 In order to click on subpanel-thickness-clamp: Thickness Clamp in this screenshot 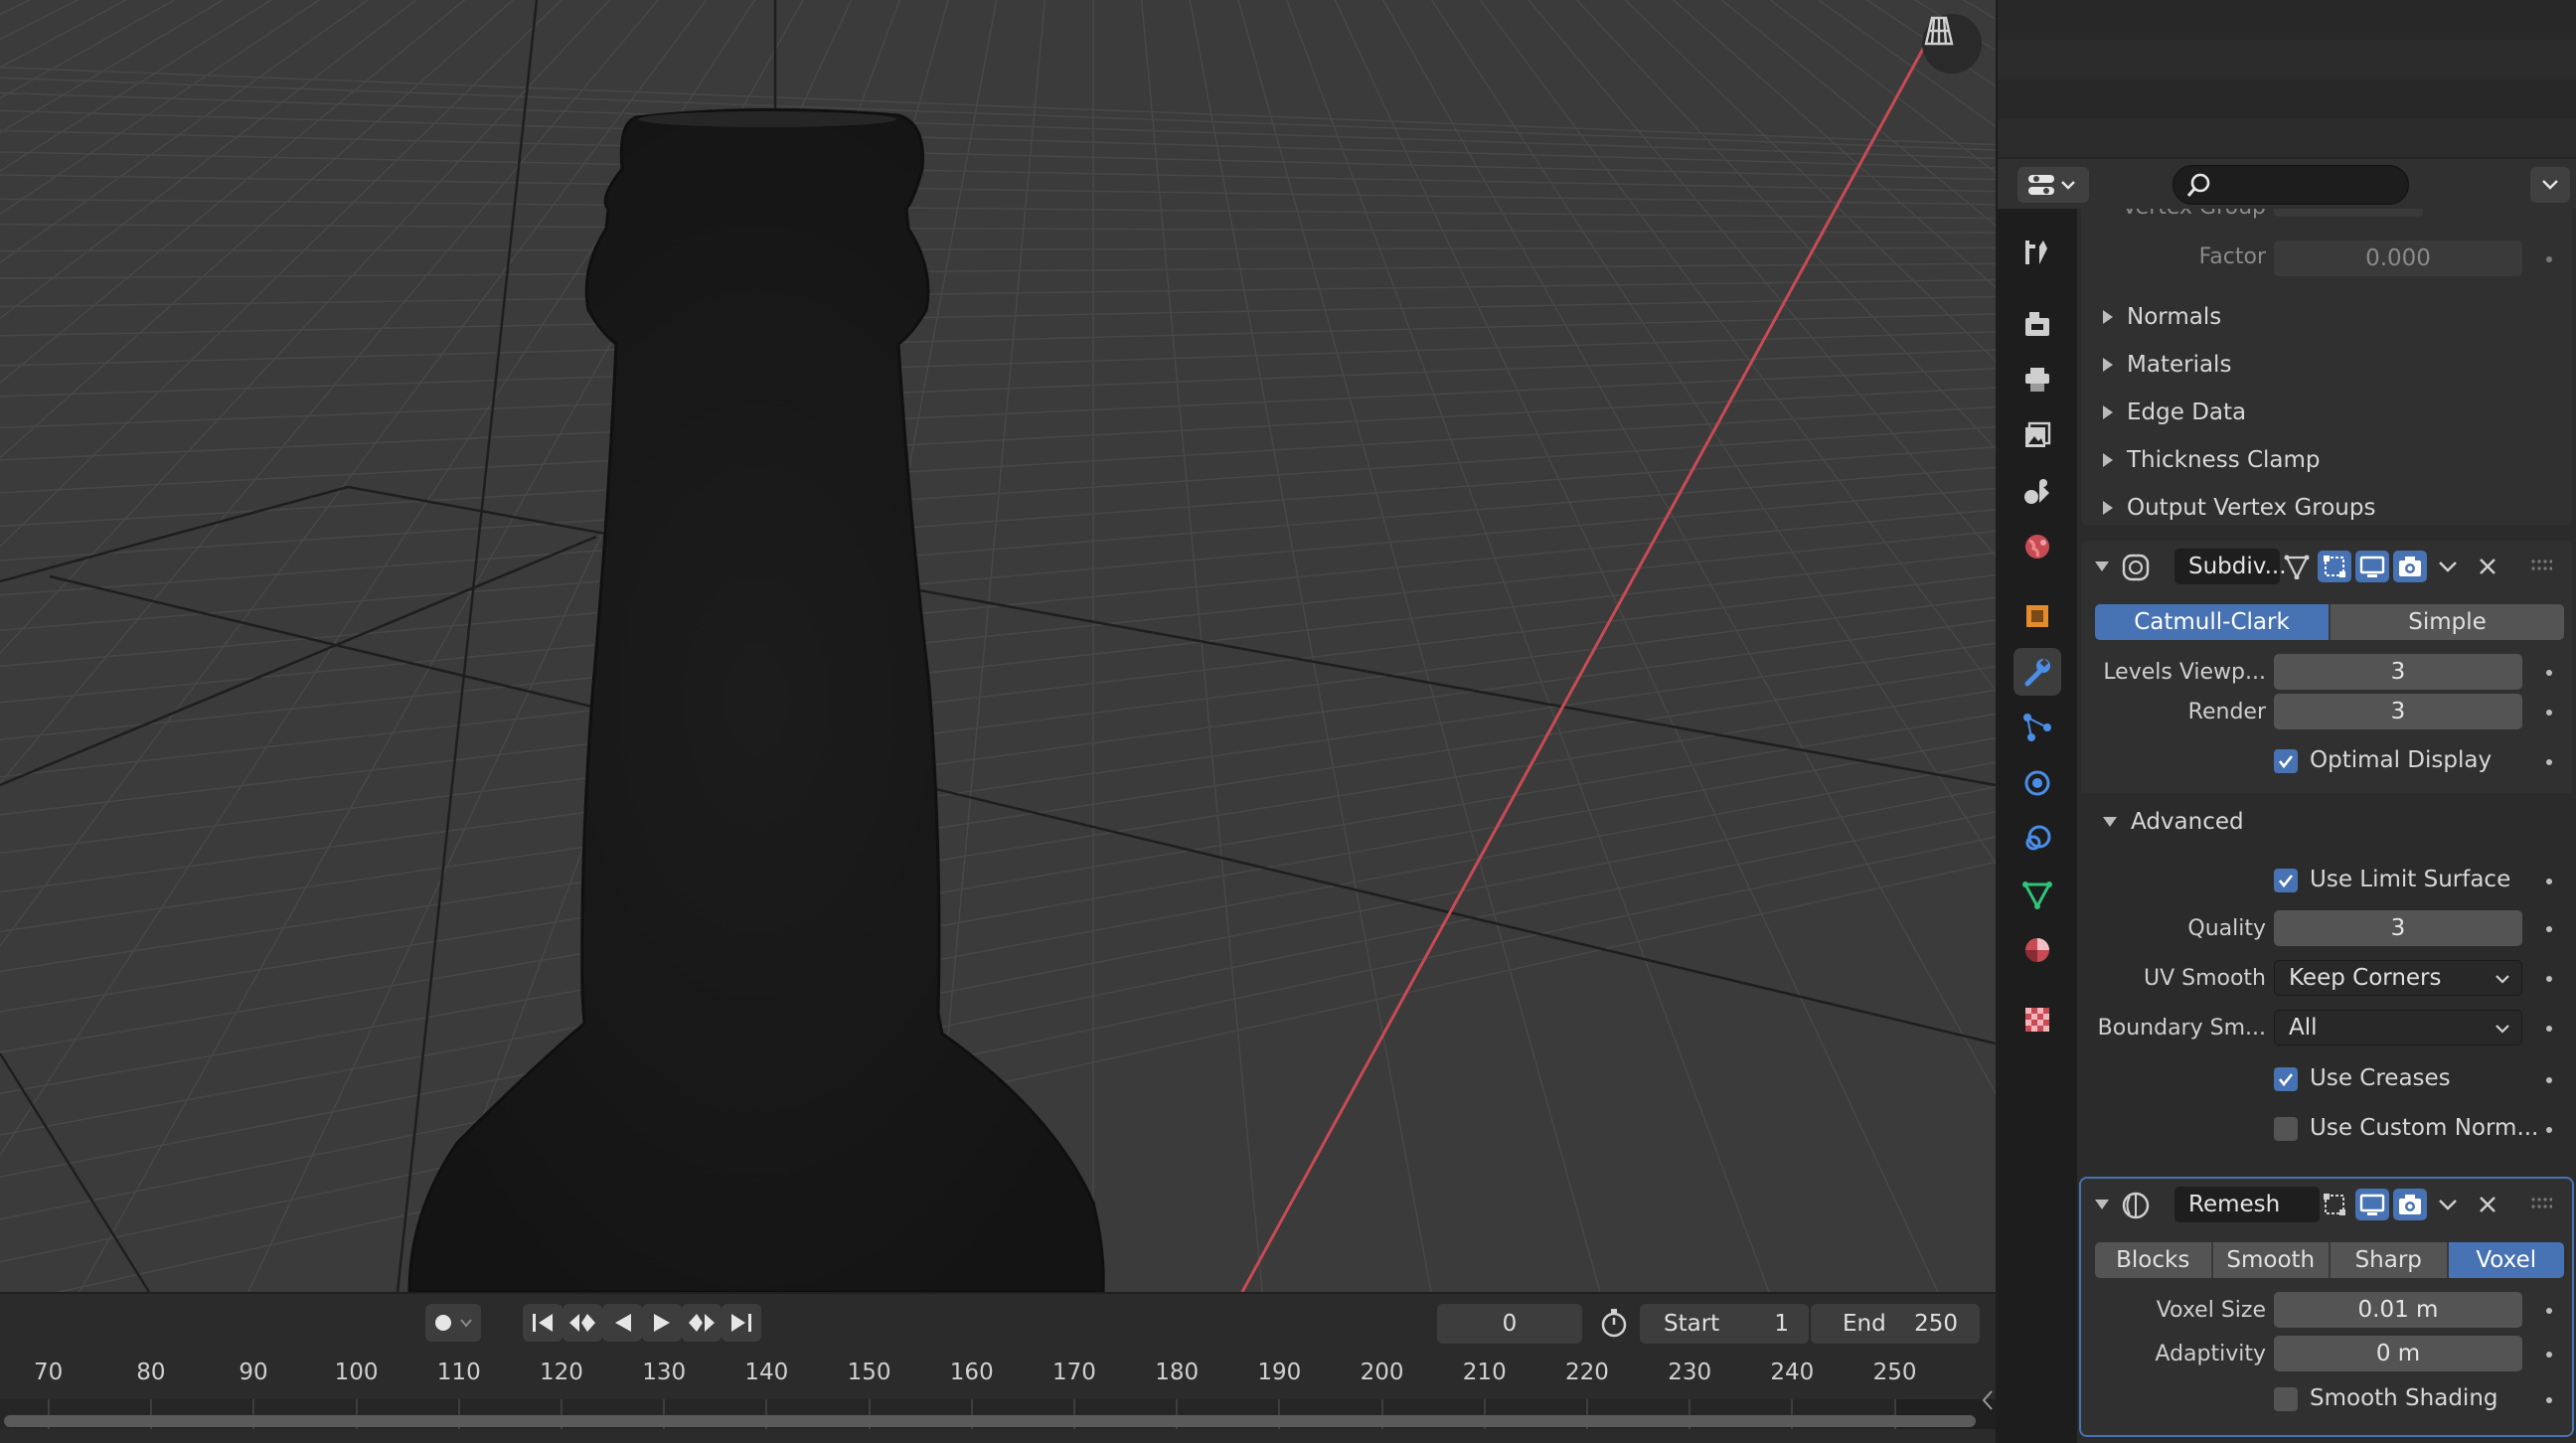, I will do `click(2212, 460)`.